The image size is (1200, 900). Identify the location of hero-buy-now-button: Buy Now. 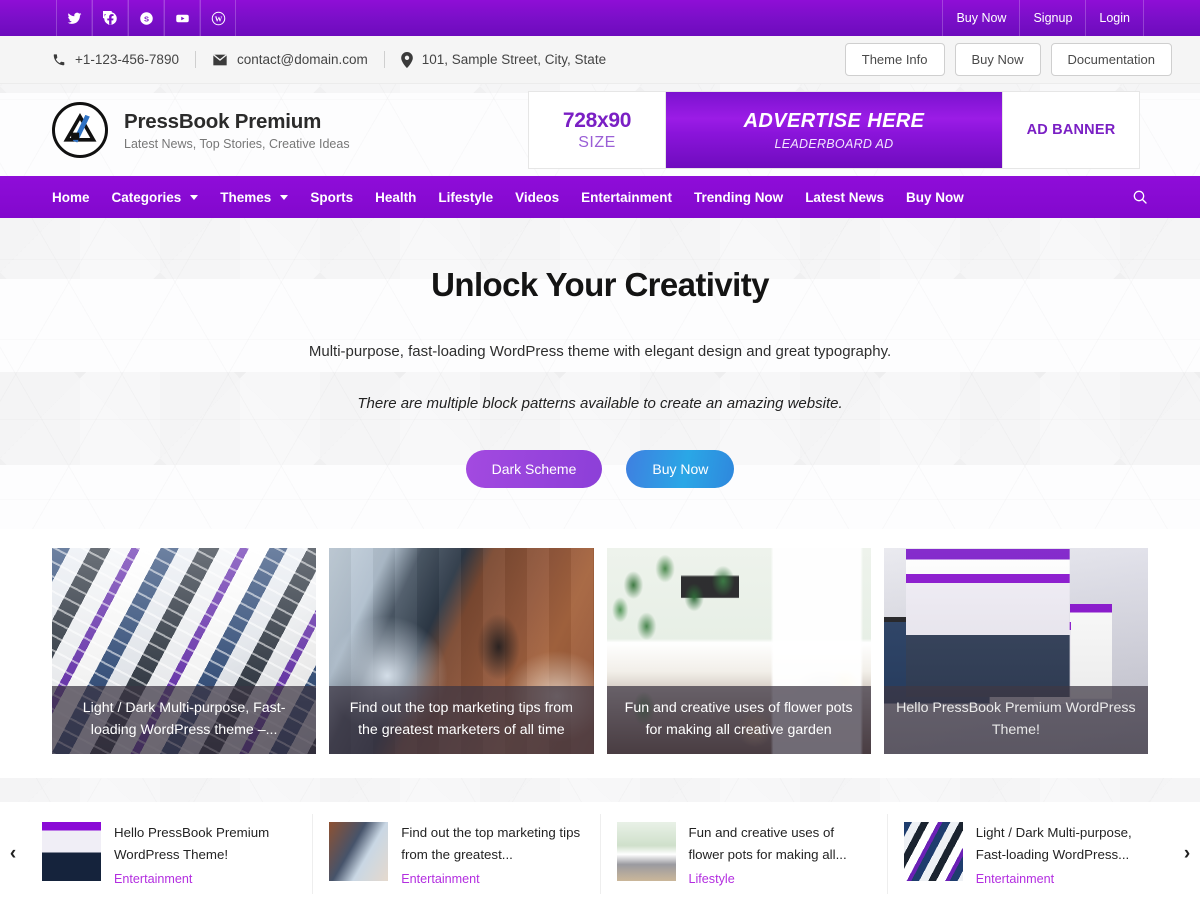
(680, 469).